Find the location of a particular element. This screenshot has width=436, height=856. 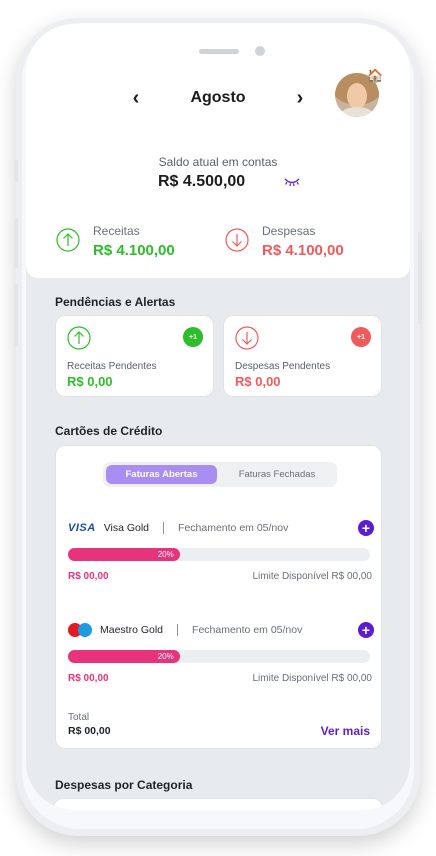

income-label: Receitas is located at coordinates (116, 231).